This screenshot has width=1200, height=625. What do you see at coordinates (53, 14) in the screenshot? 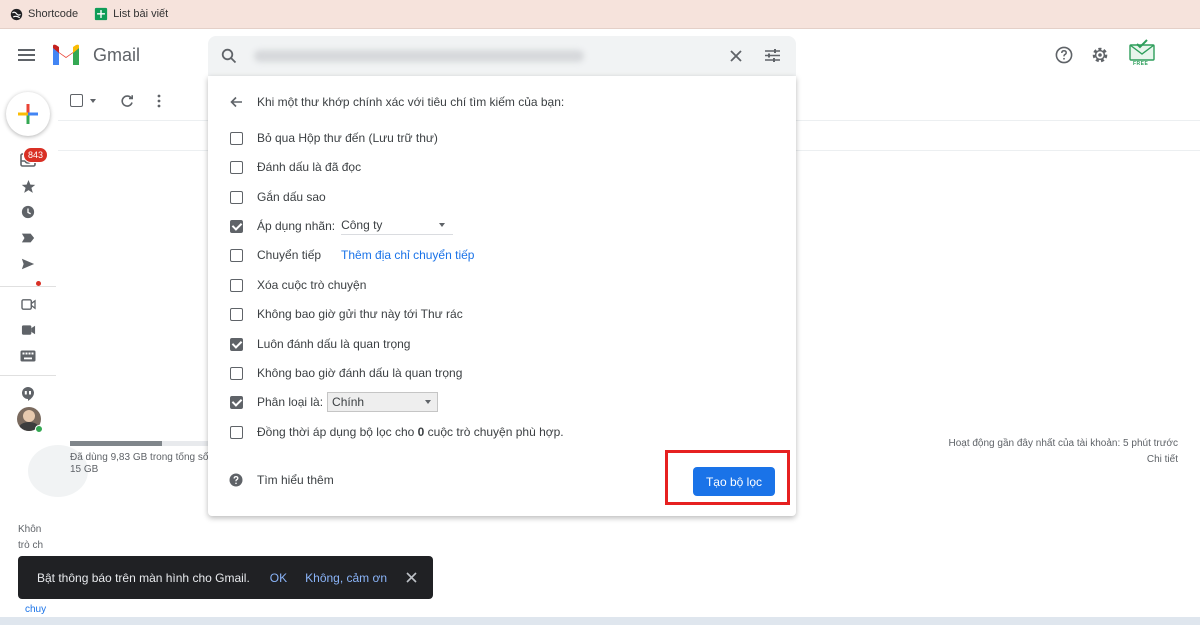
I see `bookmark-label: Shortcode` at bounding box center [53, 14].